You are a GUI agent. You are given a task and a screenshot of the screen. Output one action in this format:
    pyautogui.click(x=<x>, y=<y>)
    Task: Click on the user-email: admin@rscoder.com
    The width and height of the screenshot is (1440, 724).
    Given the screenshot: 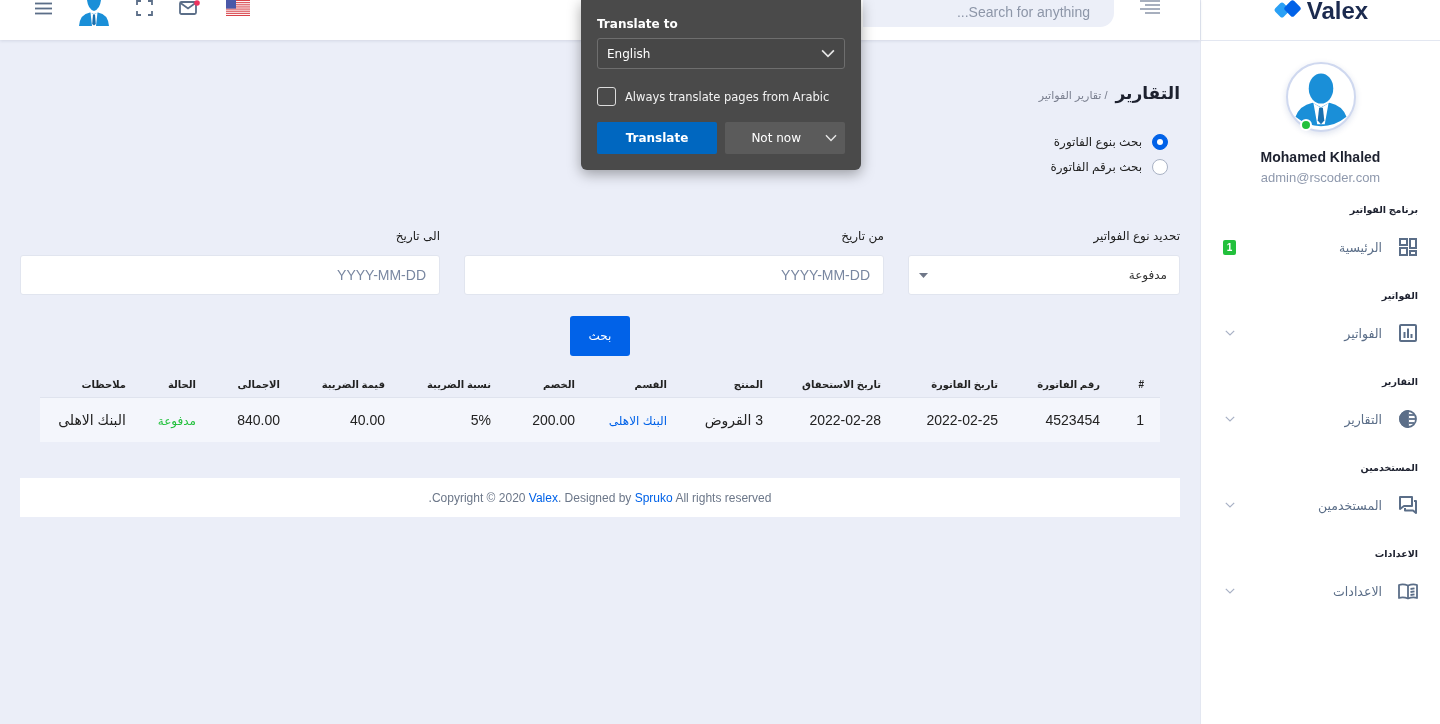 What is the action you would take?
    pyautogui.click(x=1320, y=177)
    